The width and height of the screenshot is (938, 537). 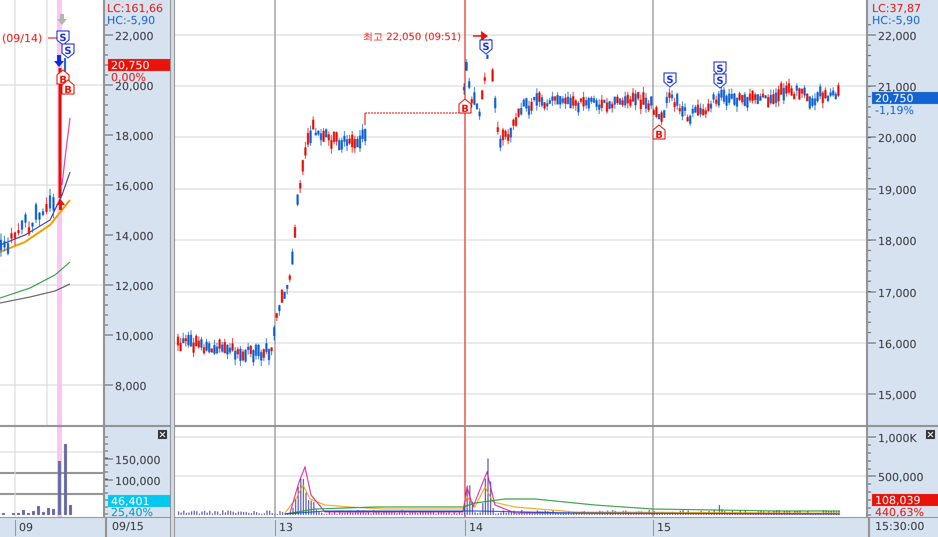 What do you see at coordinates (128, 526) in the screenshot?
I see `axis-date: 09/15` at bounding box center [128, 526].